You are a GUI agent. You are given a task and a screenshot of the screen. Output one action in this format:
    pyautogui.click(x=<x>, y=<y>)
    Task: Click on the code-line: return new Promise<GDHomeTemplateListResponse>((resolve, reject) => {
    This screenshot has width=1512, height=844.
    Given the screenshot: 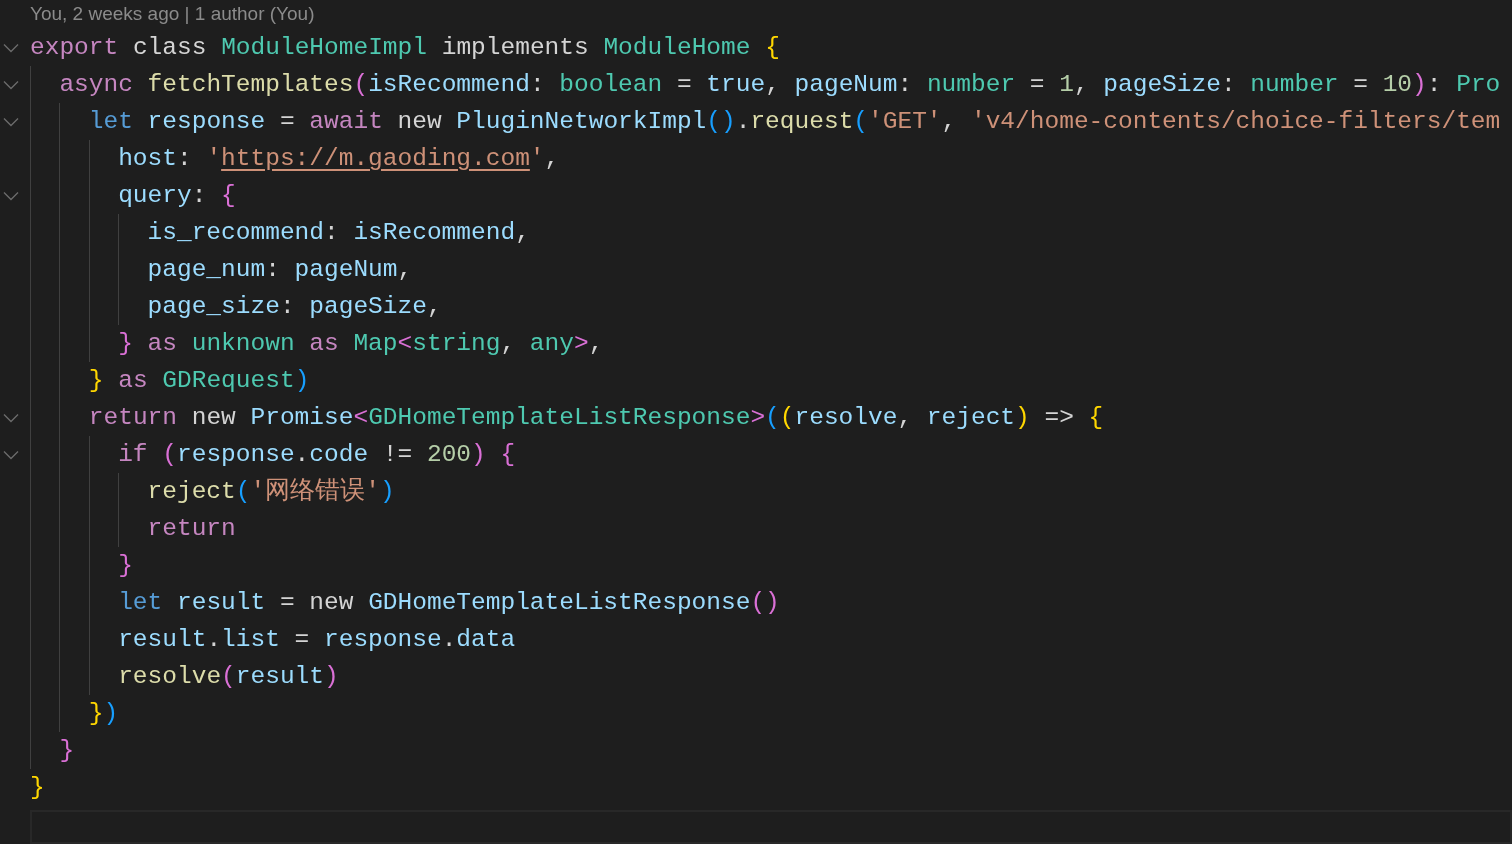 What is the action you would take?
    pyautogui.click(x=596, y=418)
    